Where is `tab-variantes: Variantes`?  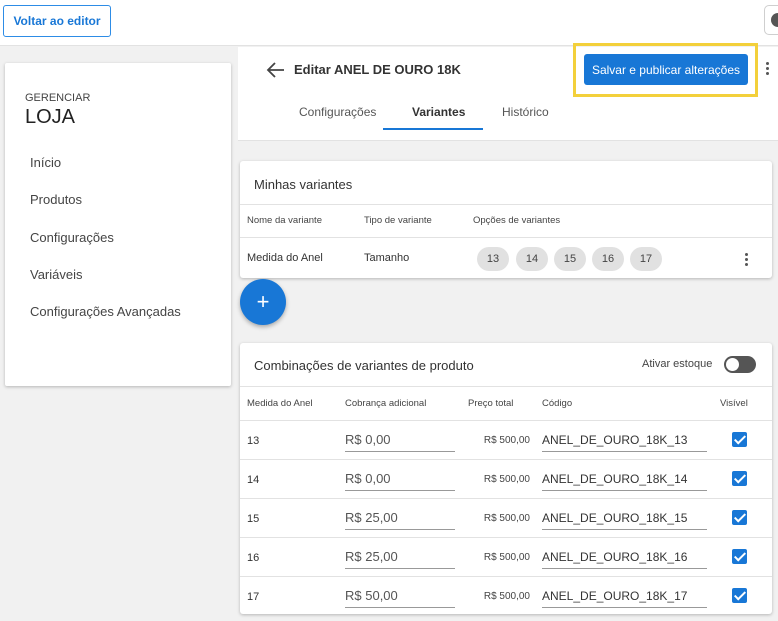
tab-variantes: Variantes is located at coordinates (438, 112).